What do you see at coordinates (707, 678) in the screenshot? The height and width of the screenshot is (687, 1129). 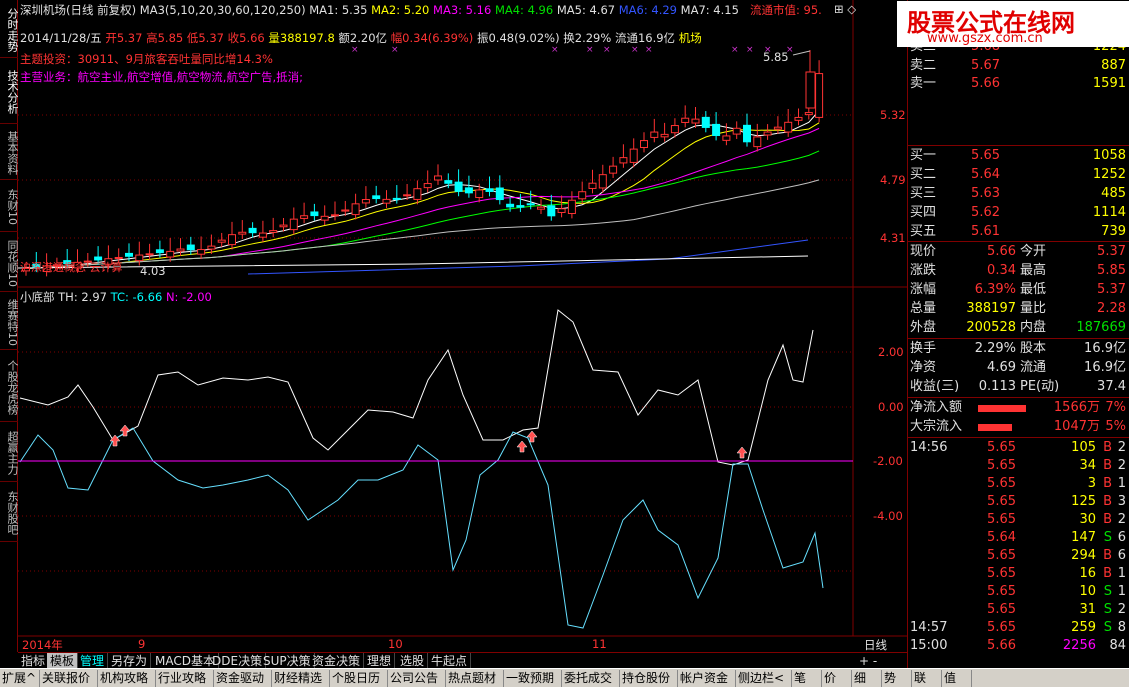 I see `menu-item: 帐户资金` at bounding box center [707, 678].